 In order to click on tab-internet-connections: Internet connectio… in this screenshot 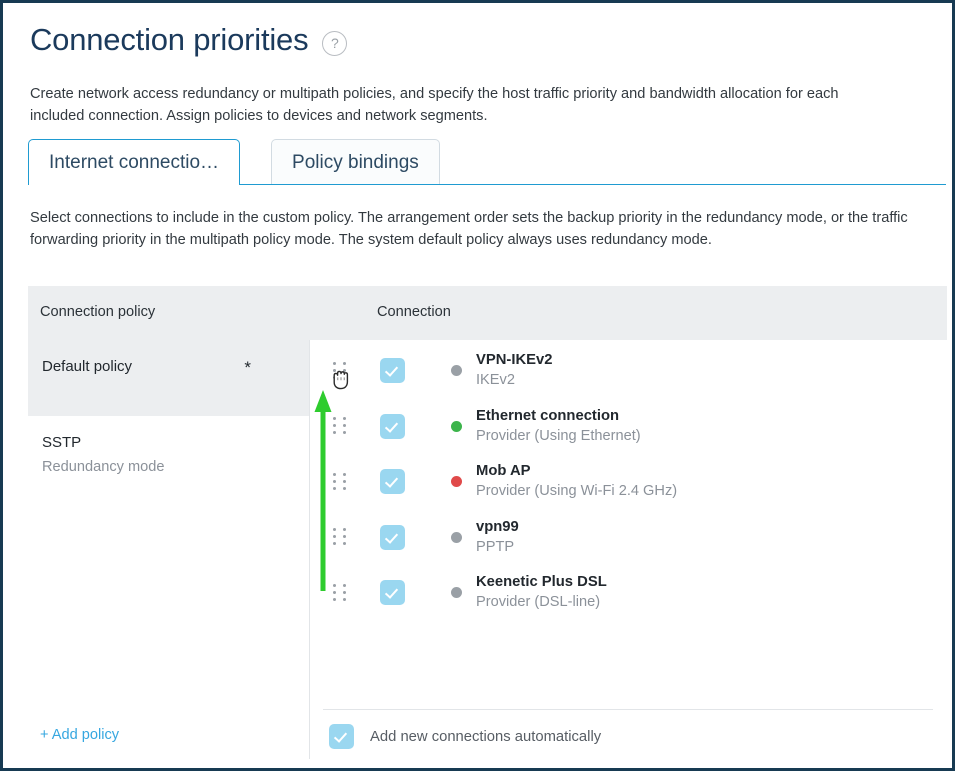, I will do `click(134, 162)`.